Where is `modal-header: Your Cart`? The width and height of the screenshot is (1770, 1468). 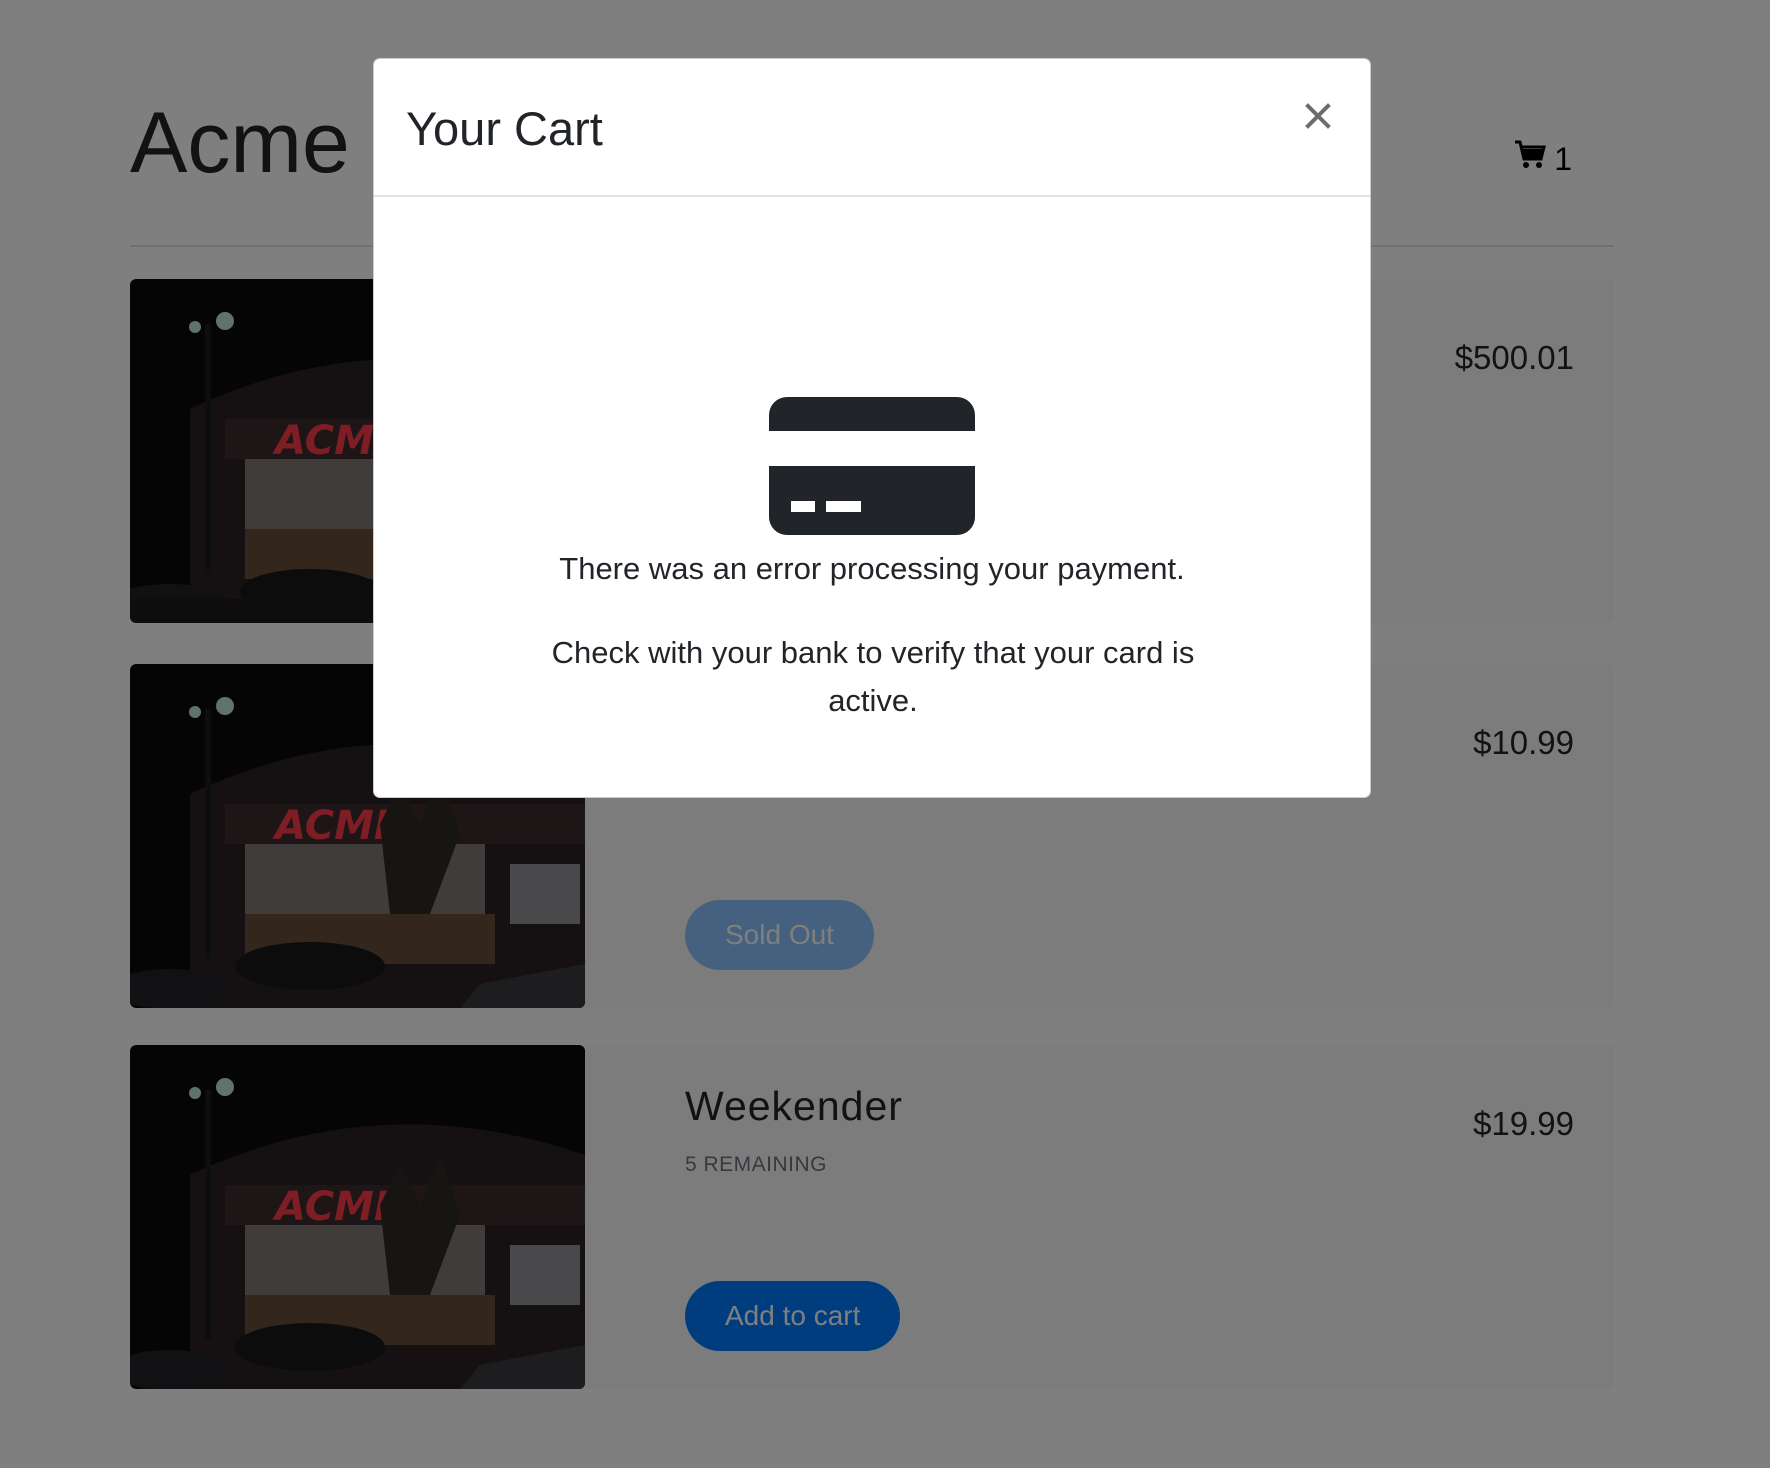 modal-header: Your Cart is located at coordinates (872, 128).